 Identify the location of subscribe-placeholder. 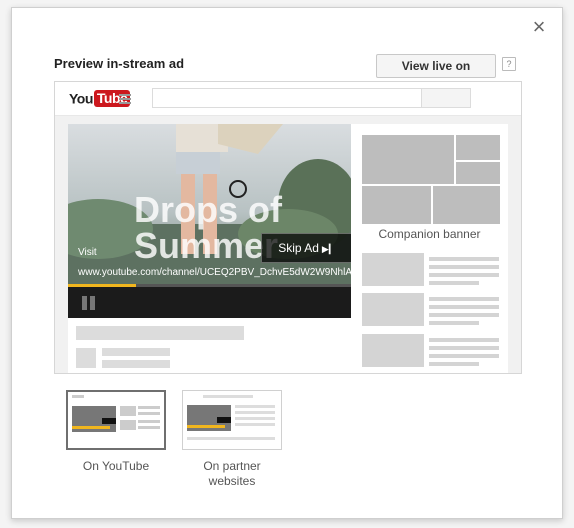
(136, 364).